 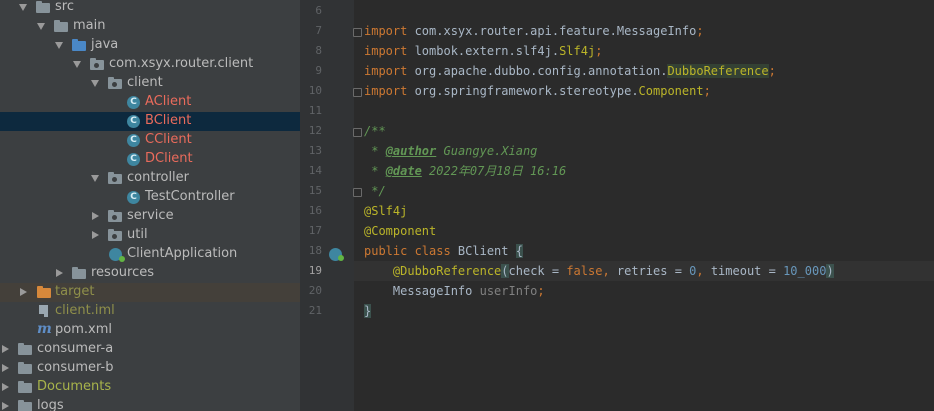 I want to click on paren: (, so click(x=505, y=271).